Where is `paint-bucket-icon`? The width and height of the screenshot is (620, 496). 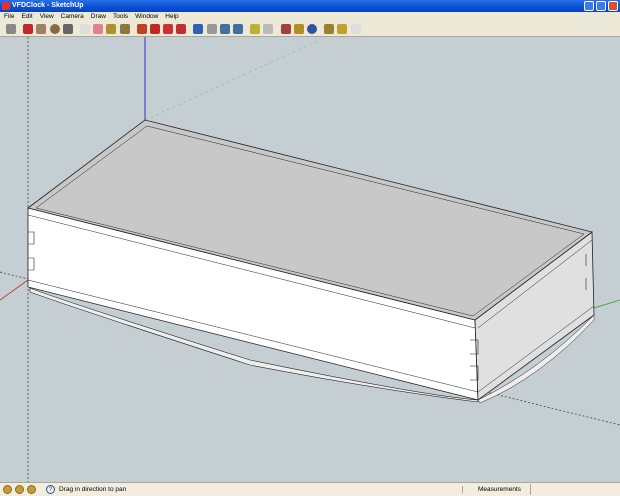 paint-bucket-icon is located at coordinates (124, 29).